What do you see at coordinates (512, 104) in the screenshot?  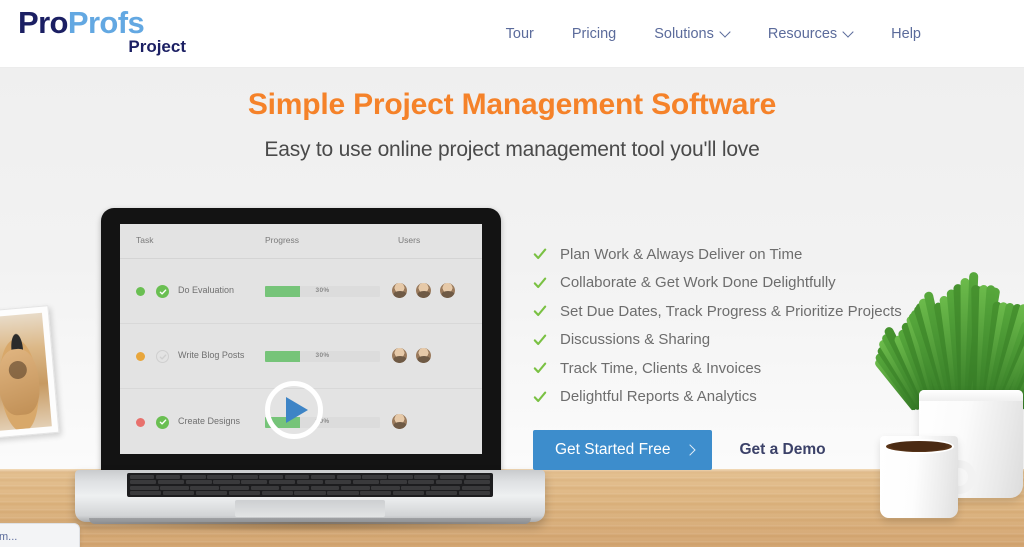 I see `page-title: Simple Project Management Software` at bounding box center [512, 104].